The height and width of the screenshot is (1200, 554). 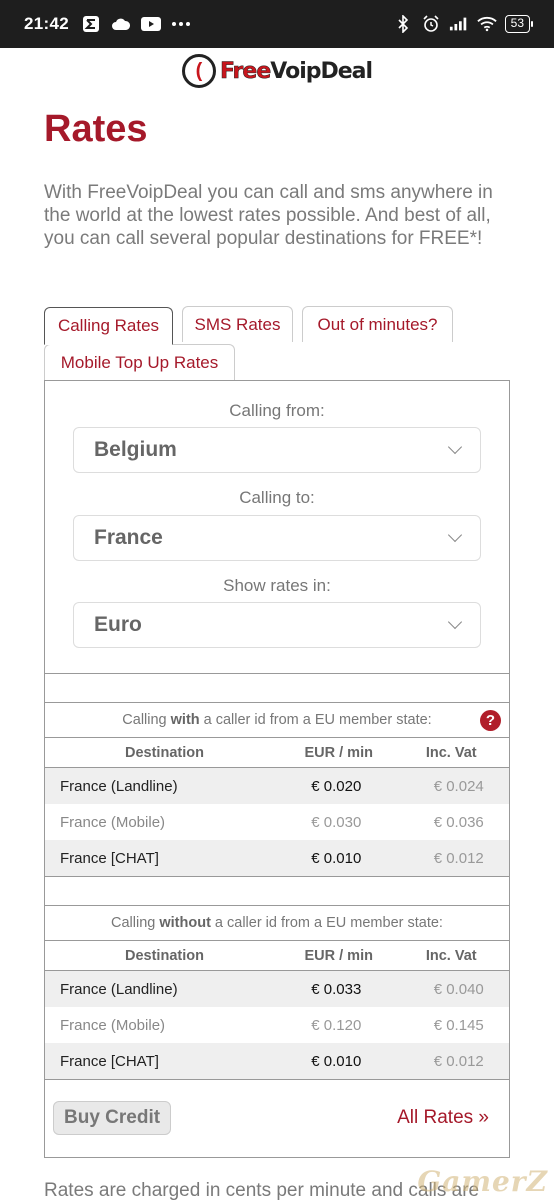 I want to click on table-row: France (Landline) € 0.033 € 0.040, so click(x=277, y=989).